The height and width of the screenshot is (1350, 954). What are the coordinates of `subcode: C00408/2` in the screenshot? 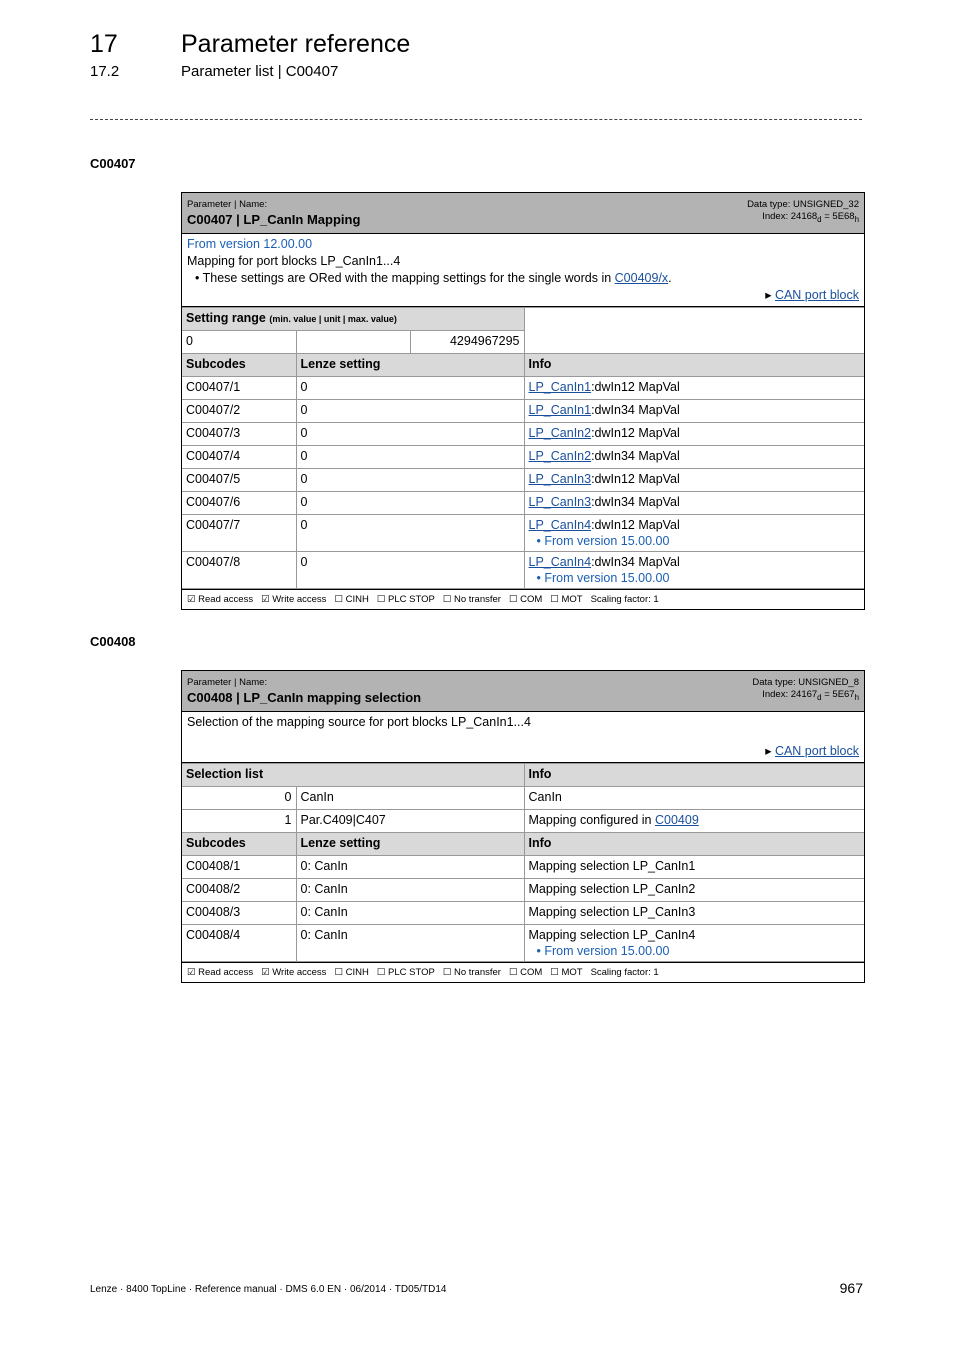 It's located at (239, 890).